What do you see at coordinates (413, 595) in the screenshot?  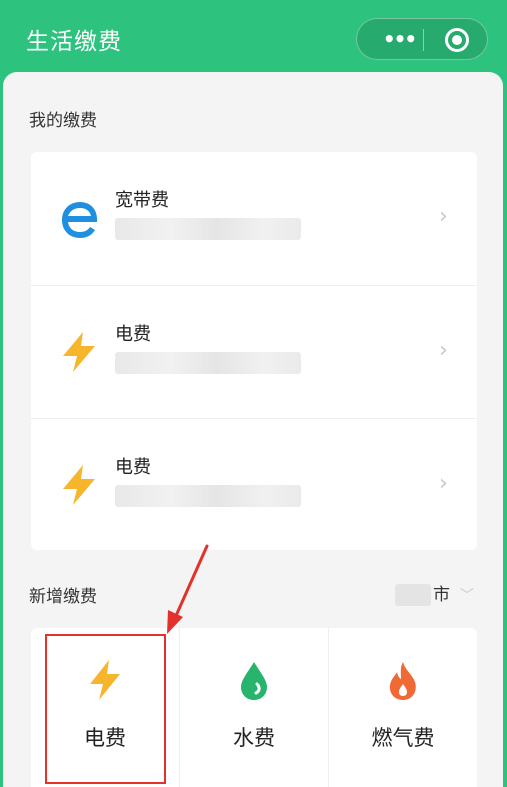 I see `masked-city-name` at bounding box center [413, 595].